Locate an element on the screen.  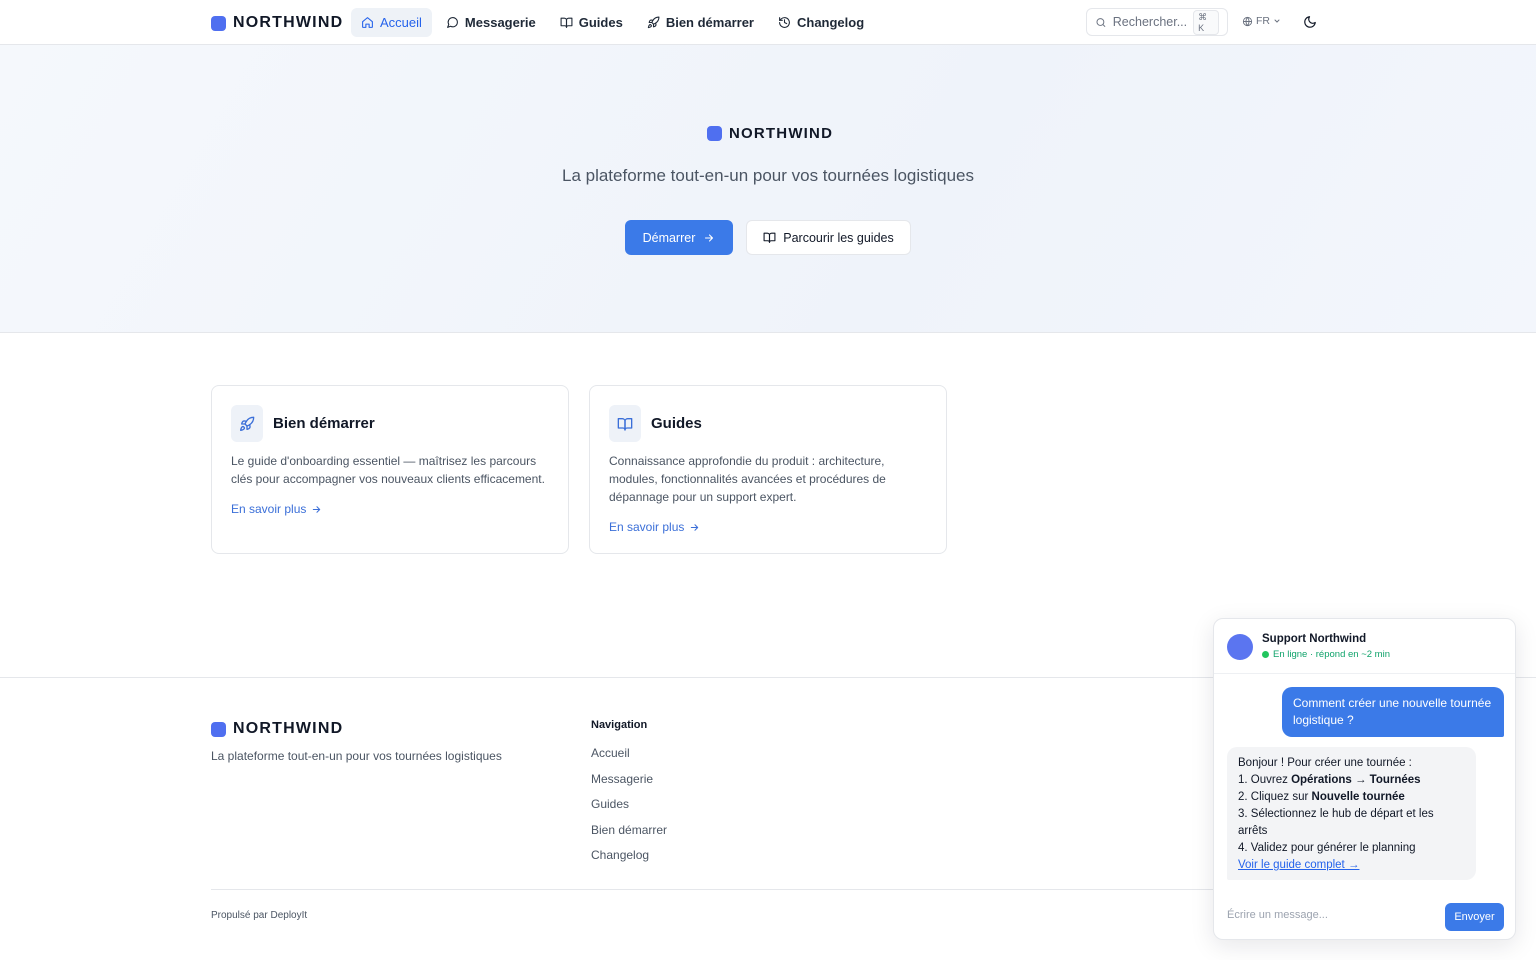
browse-guides-button: Parcourir les guides is located at coordinates (828, 237).